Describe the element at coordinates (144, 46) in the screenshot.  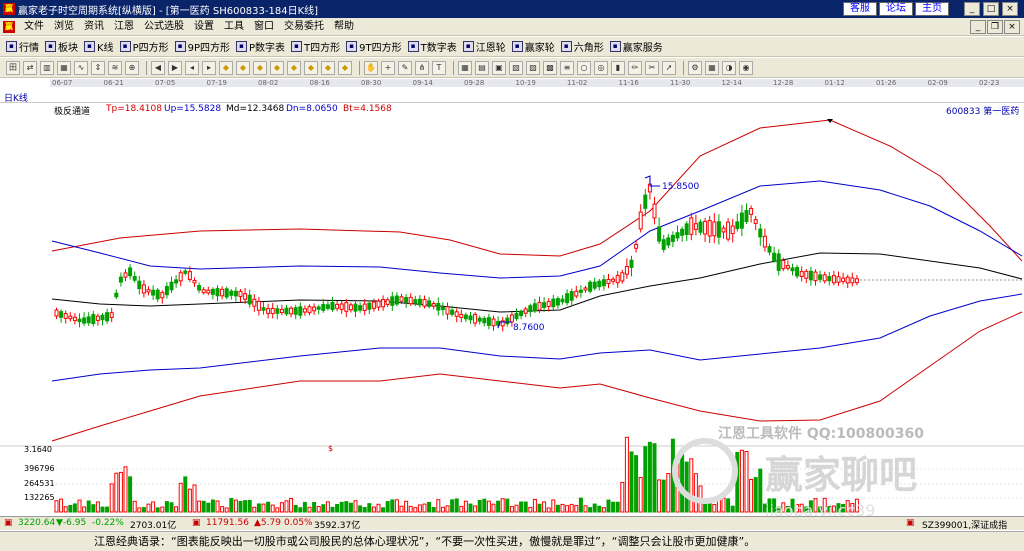
I see `toolbar-p-square-button: ▪ P四方形` at that location.